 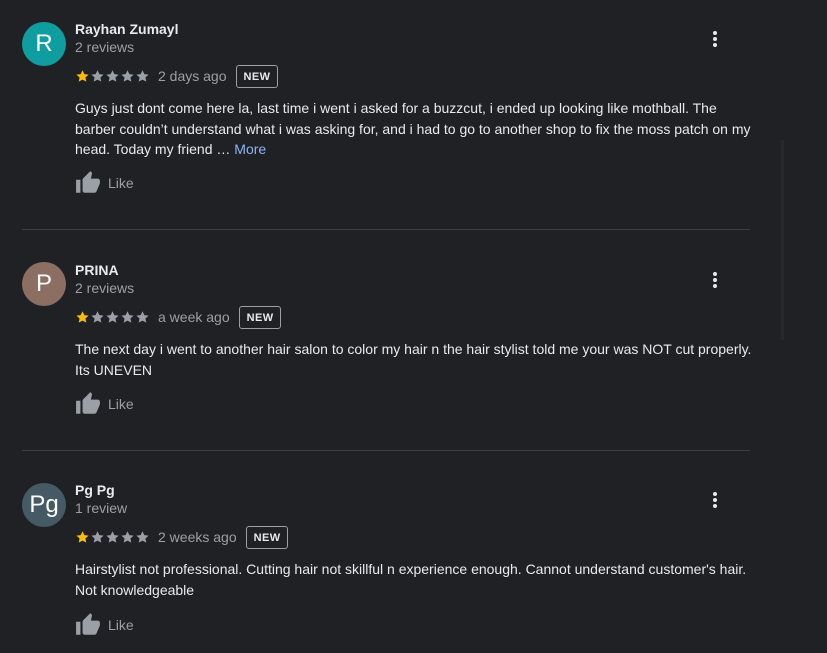 I want to click on reviewer-name: PRINA, so click(x=97, y=270).